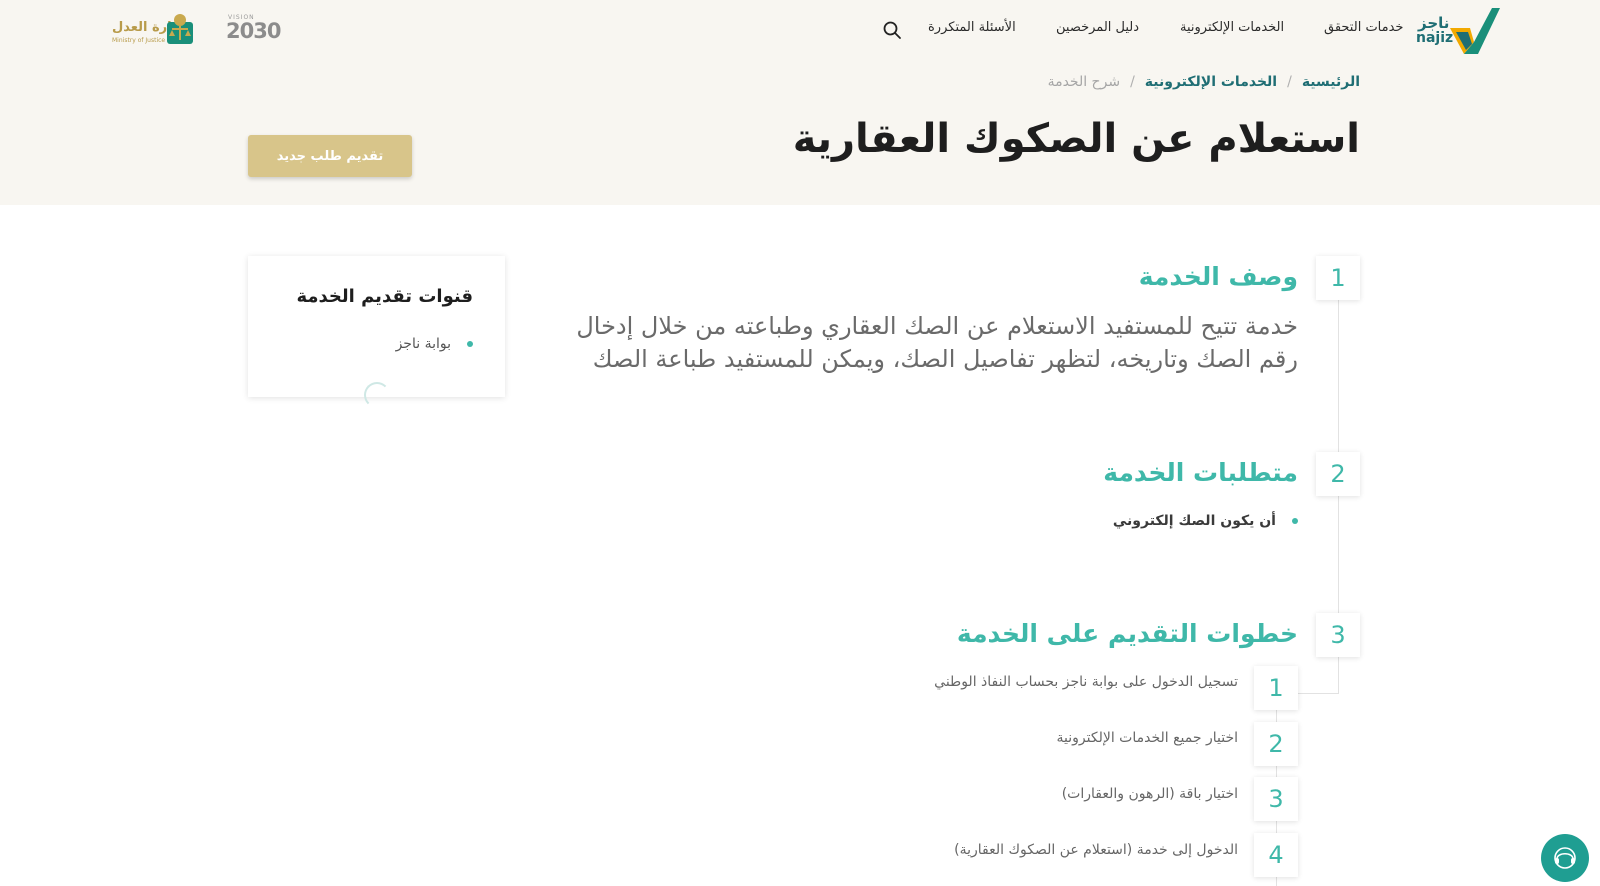 This screenshot has height=886, width=1600. I want to click on channel-item: بوابة ناجز, so click(434, 344).